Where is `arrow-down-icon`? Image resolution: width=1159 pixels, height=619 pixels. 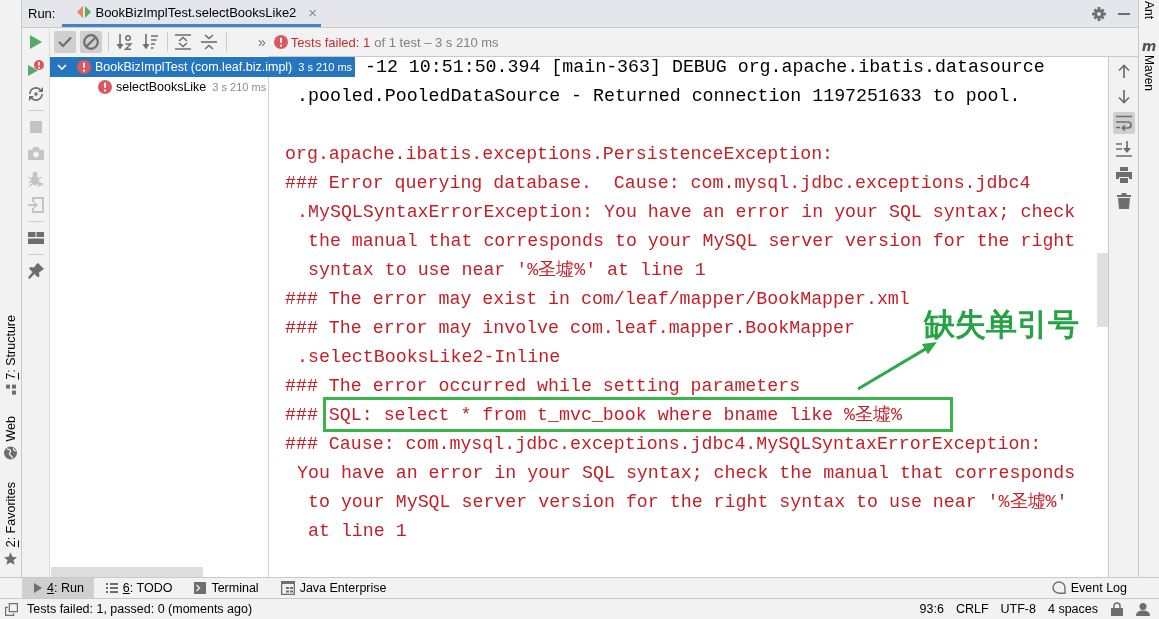 arrow-down-icon is located at coordinates (1123, 97).